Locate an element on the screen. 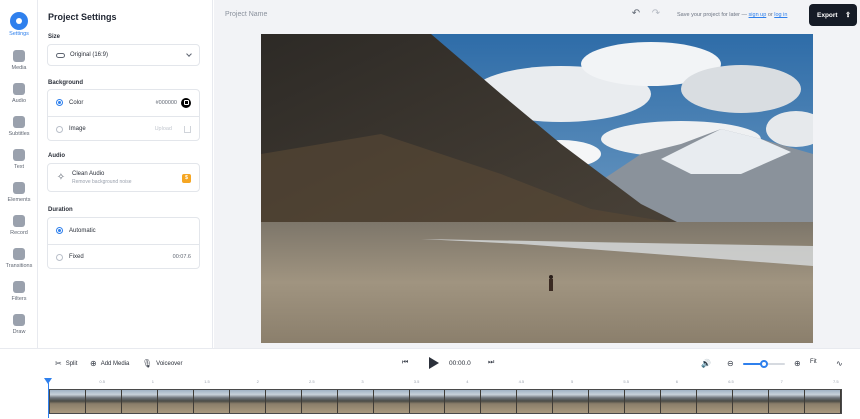 This screenshot has width=860, height=419. signup-link: sign up is located at coordinates (758, 15).